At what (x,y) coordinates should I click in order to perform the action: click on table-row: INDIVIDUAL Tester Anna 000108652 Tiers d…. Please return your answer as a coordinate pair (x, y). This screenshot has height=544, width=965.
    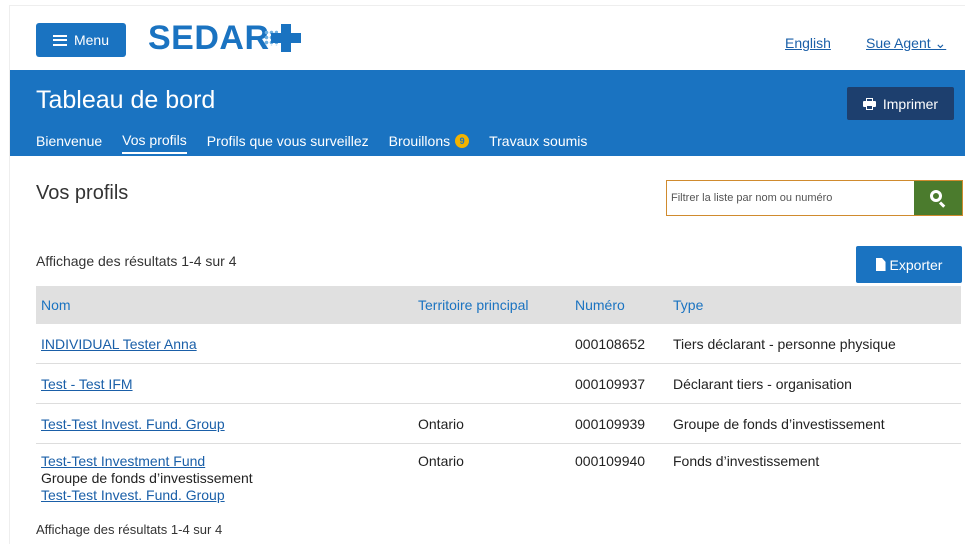
    Looking at the image, I should click on (498, 344).